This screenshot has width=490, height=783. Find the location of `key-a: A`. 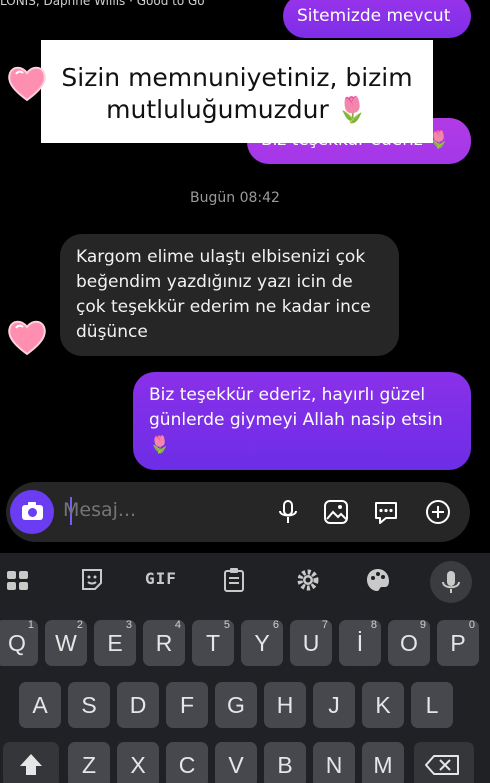

key-a: A is located at coordinates (40, 705).